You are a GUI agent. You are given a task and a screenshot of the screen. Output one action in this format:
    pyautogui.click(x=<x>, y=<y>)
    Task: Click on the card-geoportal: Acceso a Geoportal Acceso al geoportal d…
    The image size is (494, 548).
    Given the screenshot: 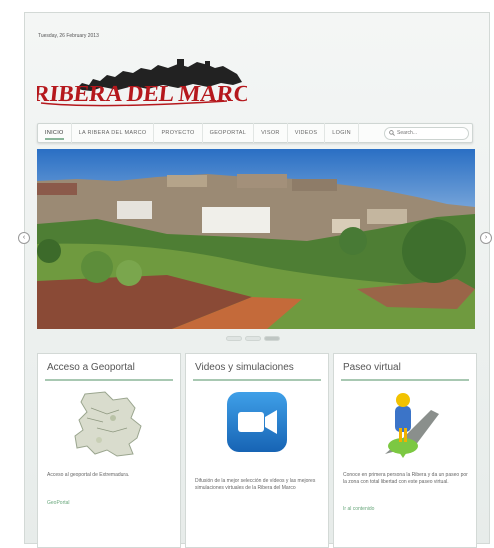 What is the action you would take?
    pyautogui.click(x=109, y=450)
    